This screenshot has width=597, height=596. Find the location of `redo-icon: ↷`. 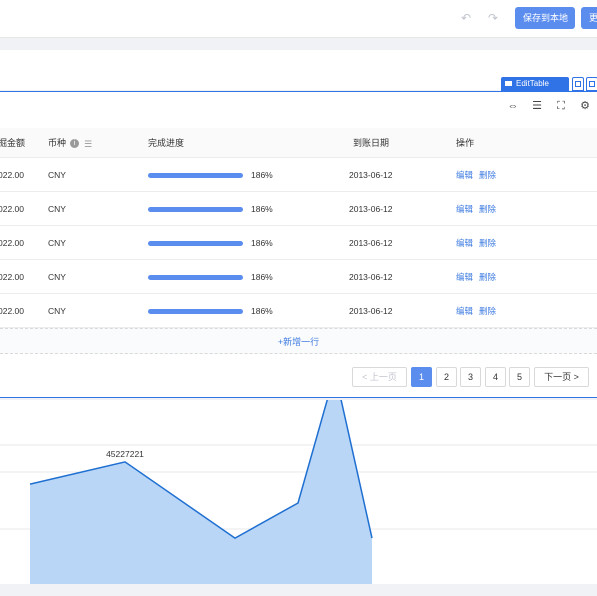

redo-icon: ↷ is located at coordinates (493, 18).